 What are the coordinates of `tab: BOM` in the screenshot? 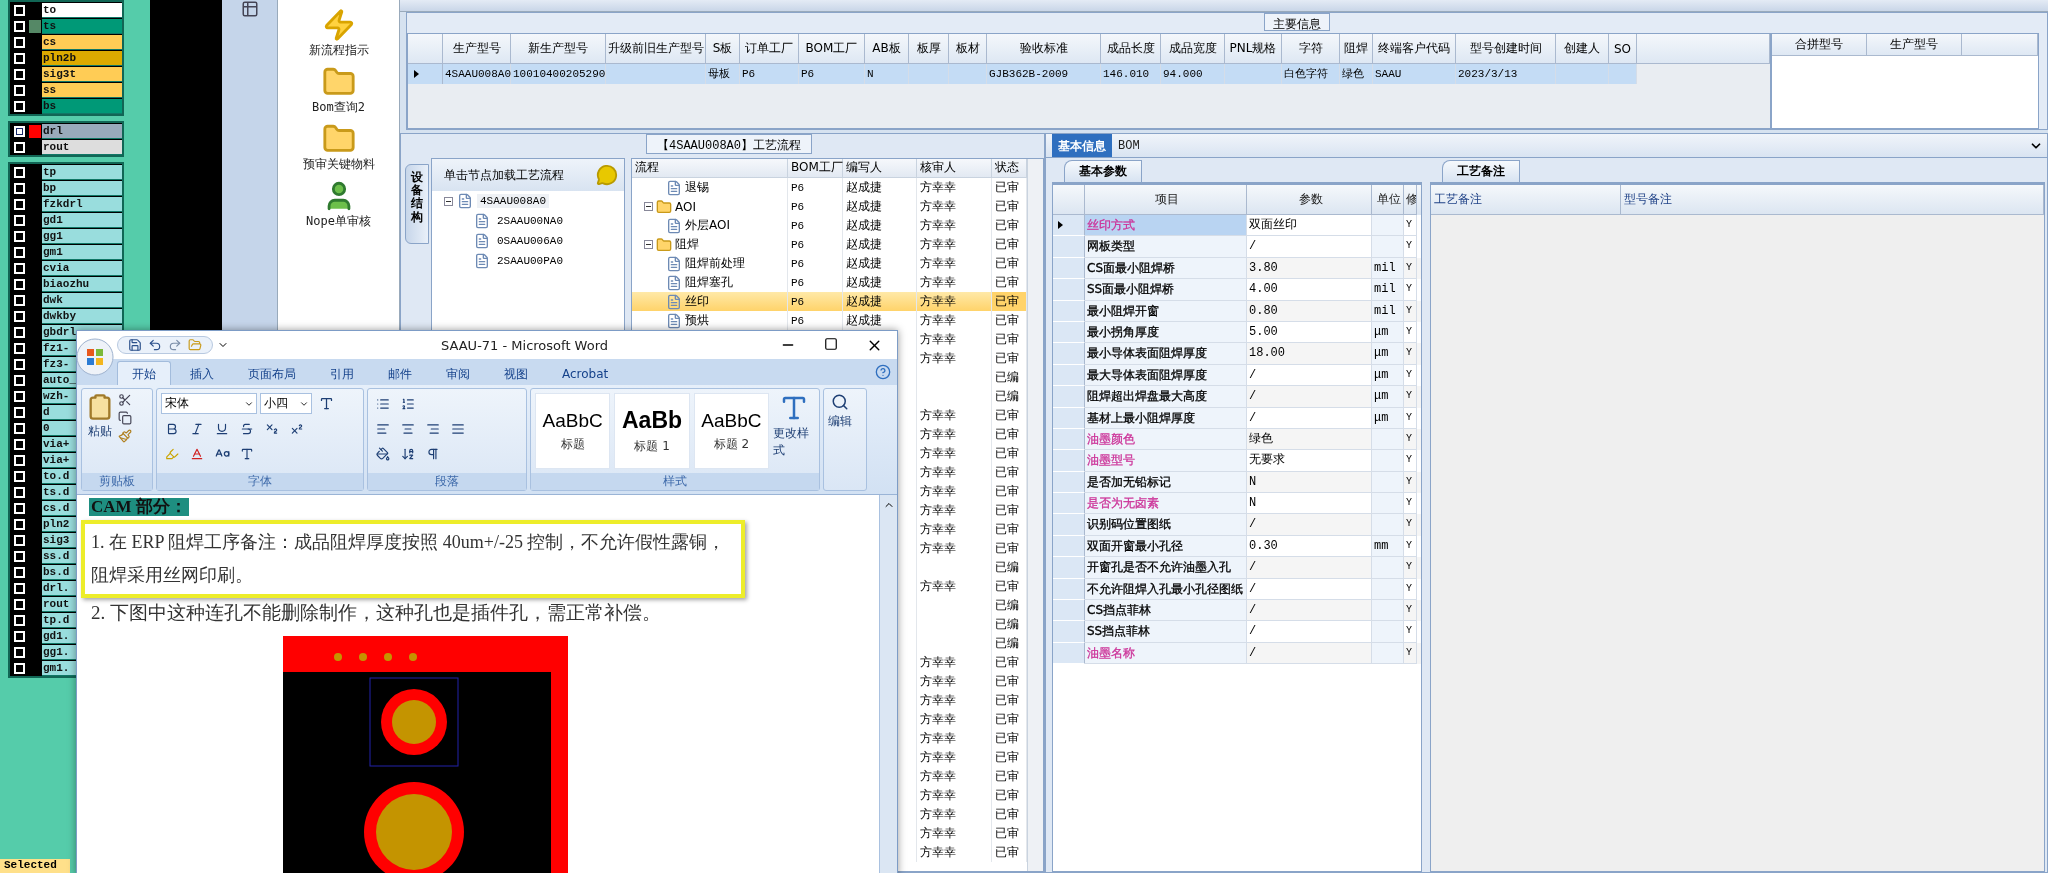 It's located at (1129, 145).